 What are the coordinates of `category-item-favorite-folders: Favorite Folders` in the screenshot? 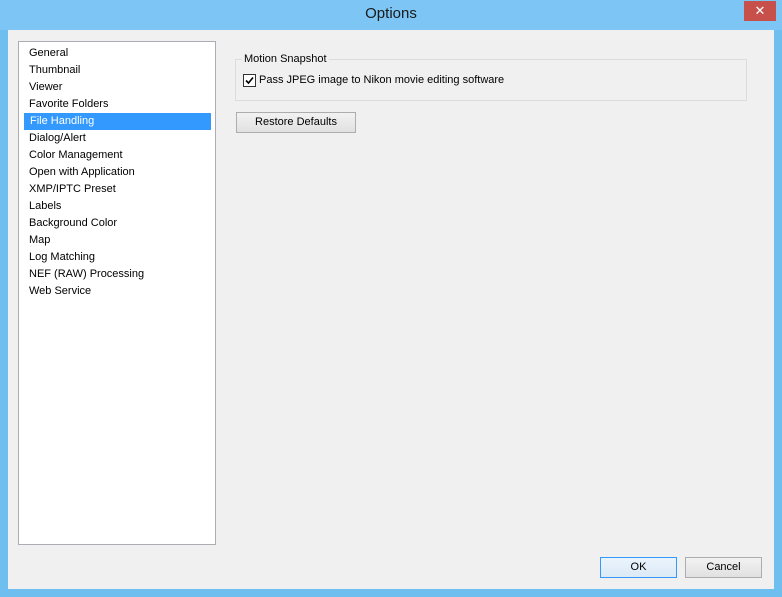 It's located at (117, 104).